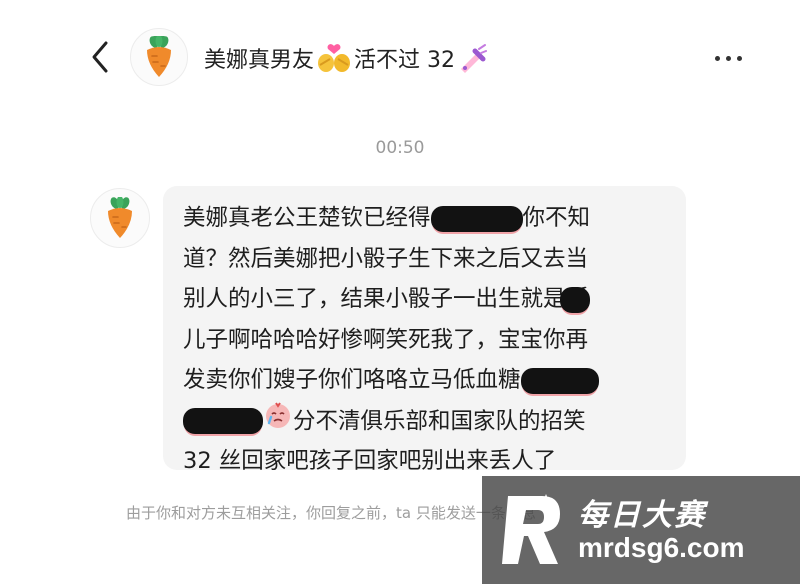 The width and height of the screenshot is (800, 584). I want to click on message-timestamp: 00:50, so click(400, 148).